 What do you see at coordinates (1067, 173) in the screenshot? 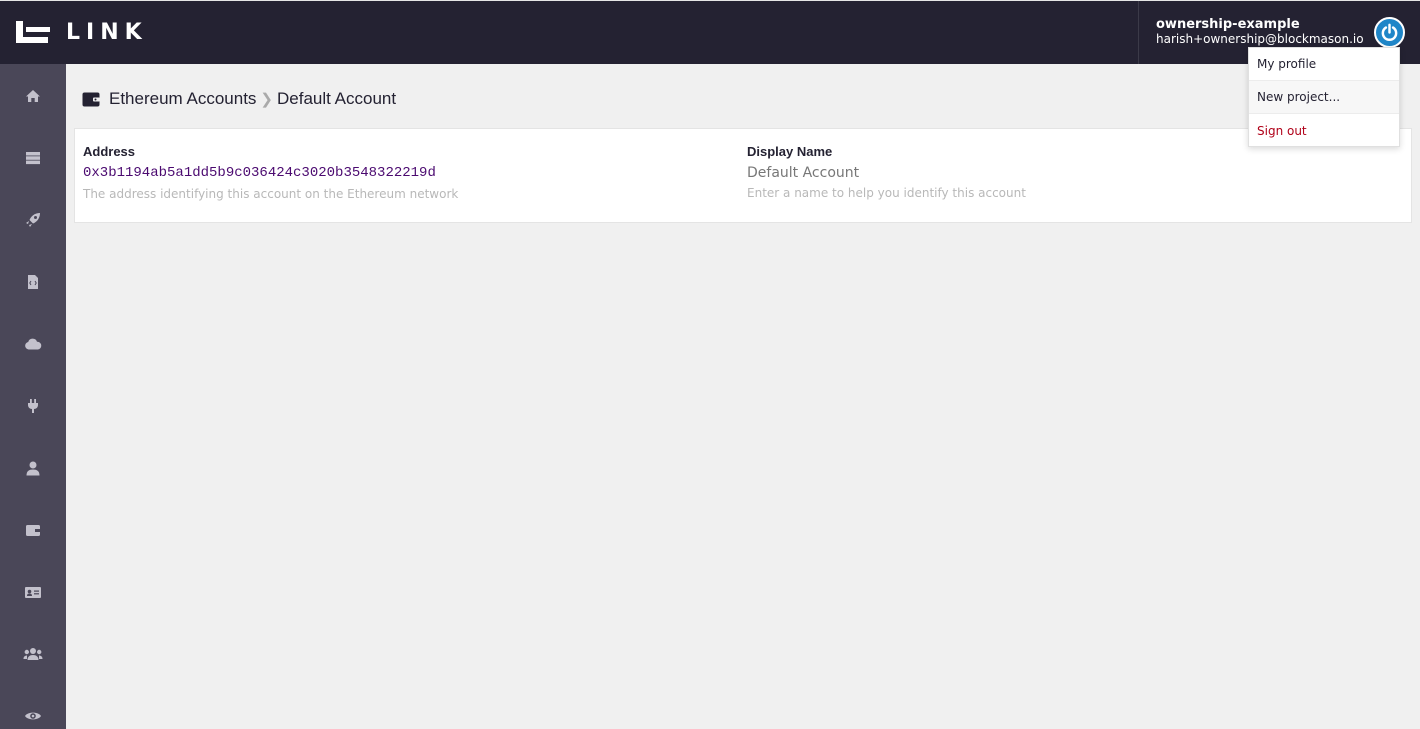
I see `display-name-input` at bounding box center [1067, 173].